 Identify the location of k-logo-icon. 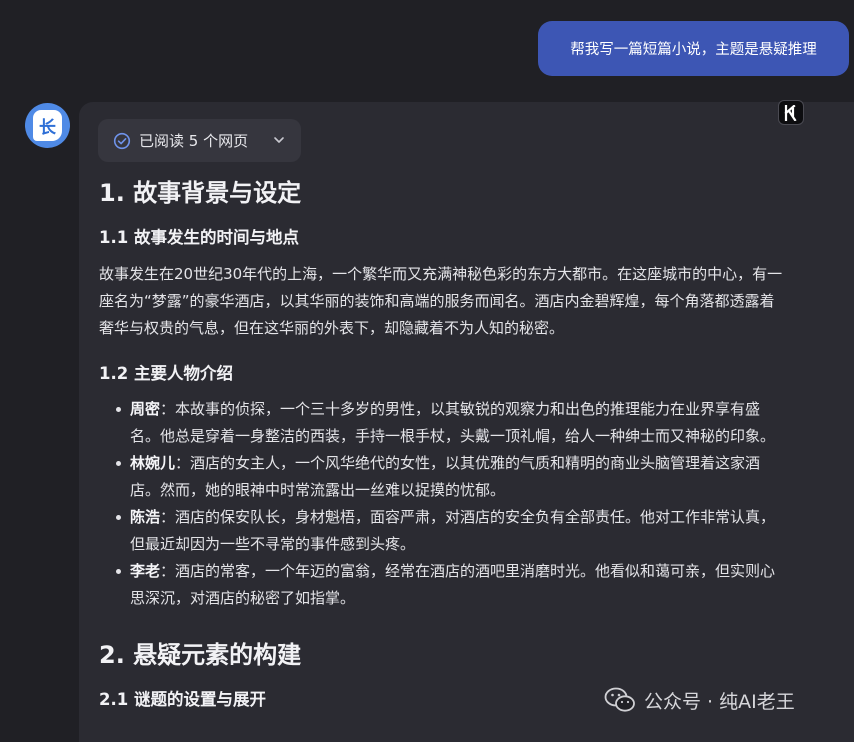
(790, 112).